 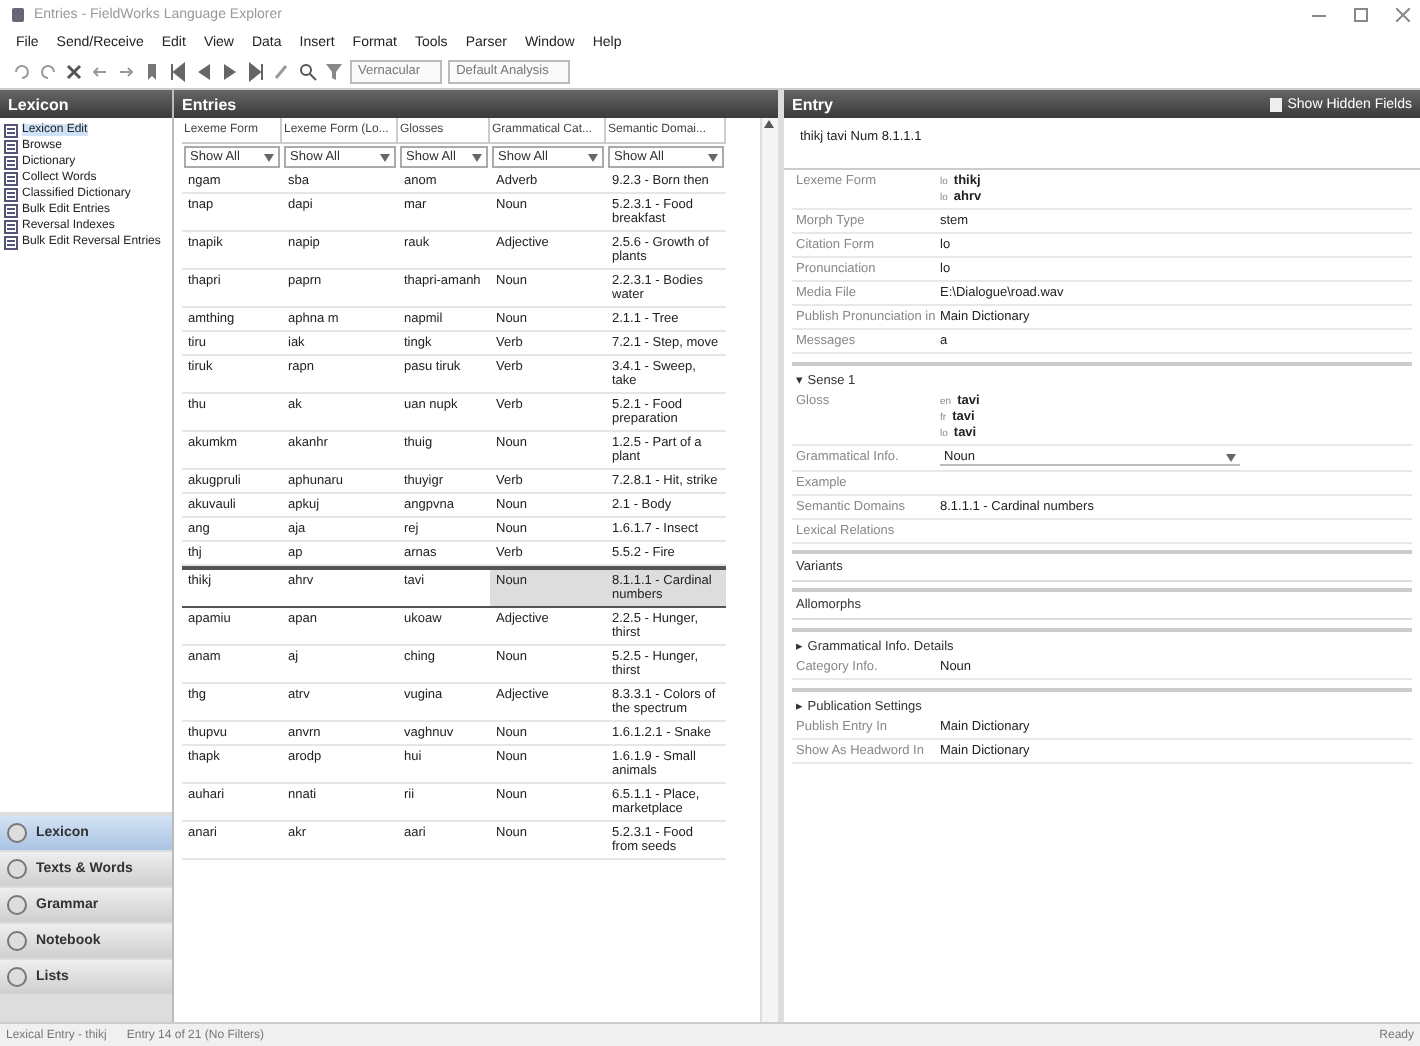 I want to click on forward-icon, so click(x=126, y=72).